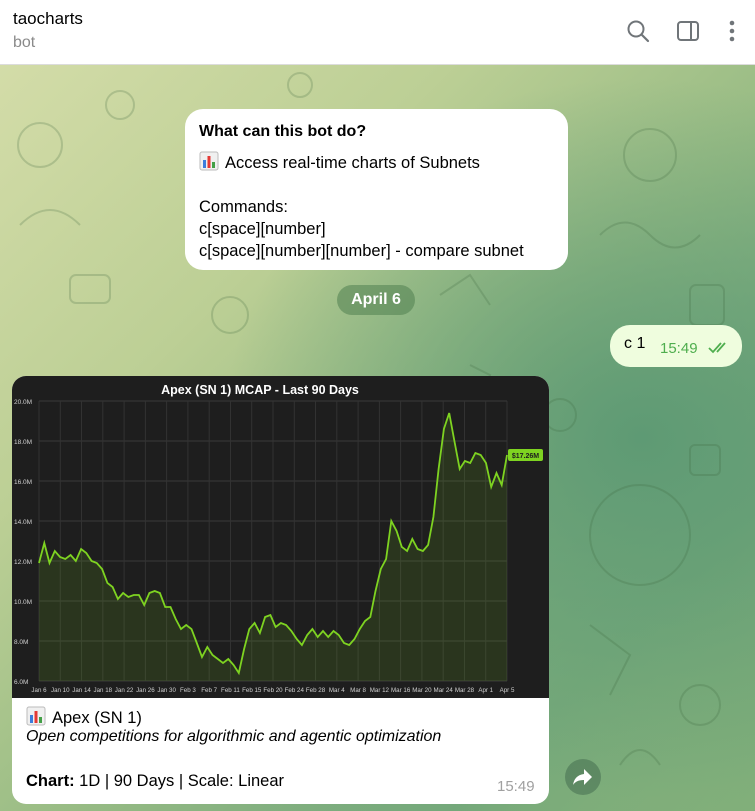 The height and width of the screenshot is (811, 755). I want to click on message-time: 15:49, so click(516, 786).